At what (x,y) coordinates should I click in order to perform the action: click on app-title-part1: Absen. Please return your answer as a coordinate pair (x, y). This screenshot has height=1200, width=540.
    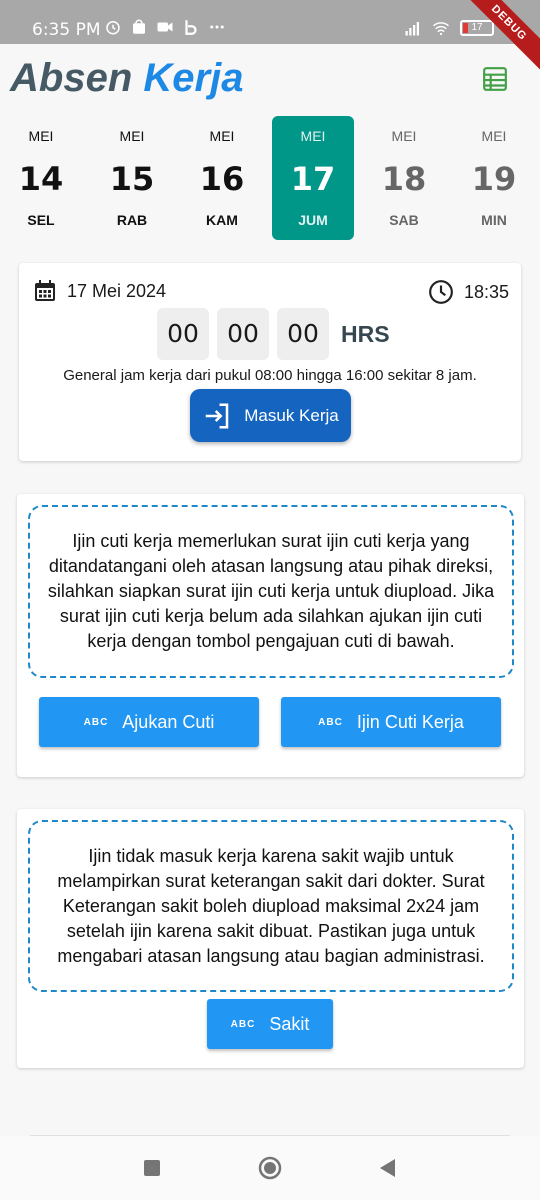
    Looking at the image, I should click on (71, 78).